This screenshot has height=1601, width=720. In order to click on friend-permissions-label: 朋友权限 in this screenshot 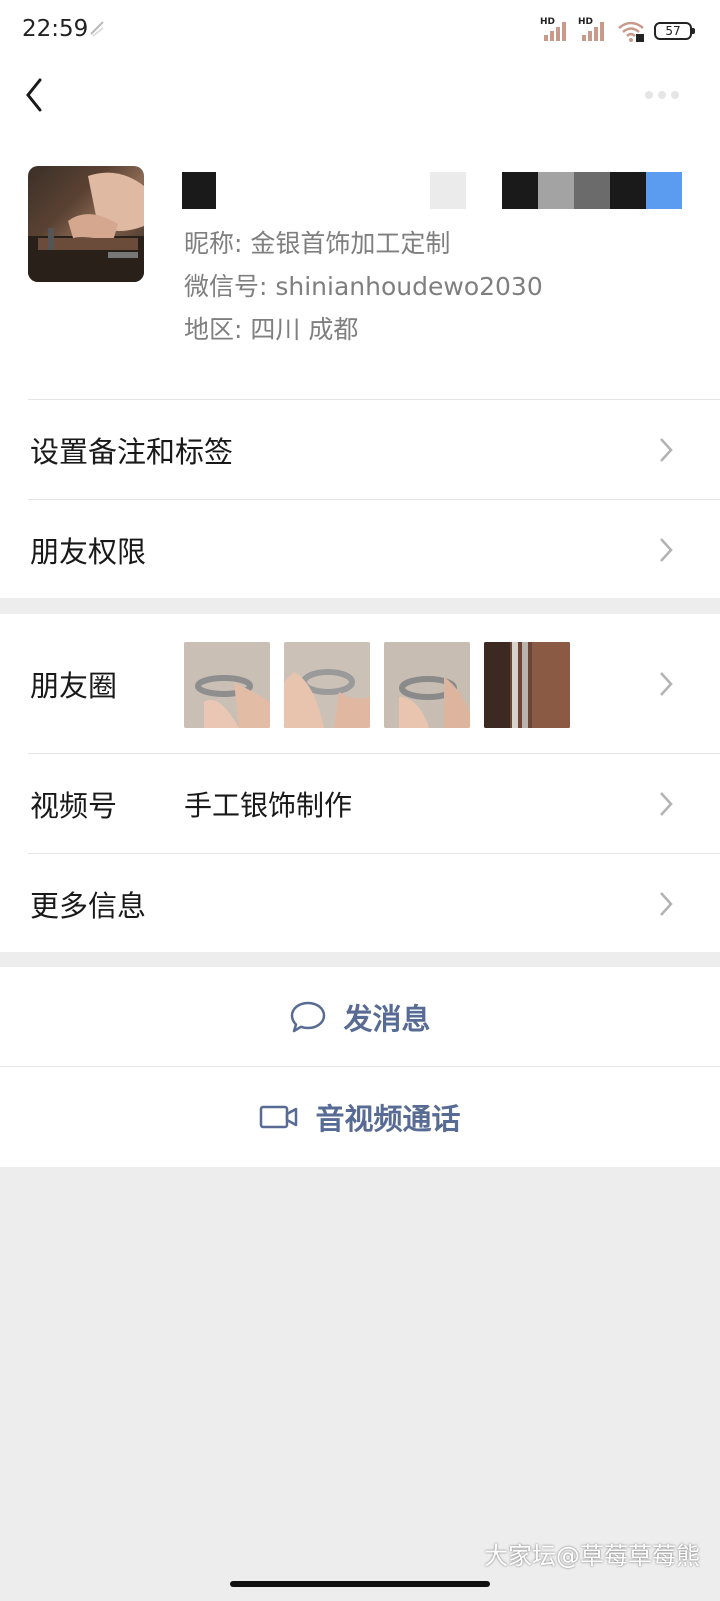, I will do `click(88, 552)`.